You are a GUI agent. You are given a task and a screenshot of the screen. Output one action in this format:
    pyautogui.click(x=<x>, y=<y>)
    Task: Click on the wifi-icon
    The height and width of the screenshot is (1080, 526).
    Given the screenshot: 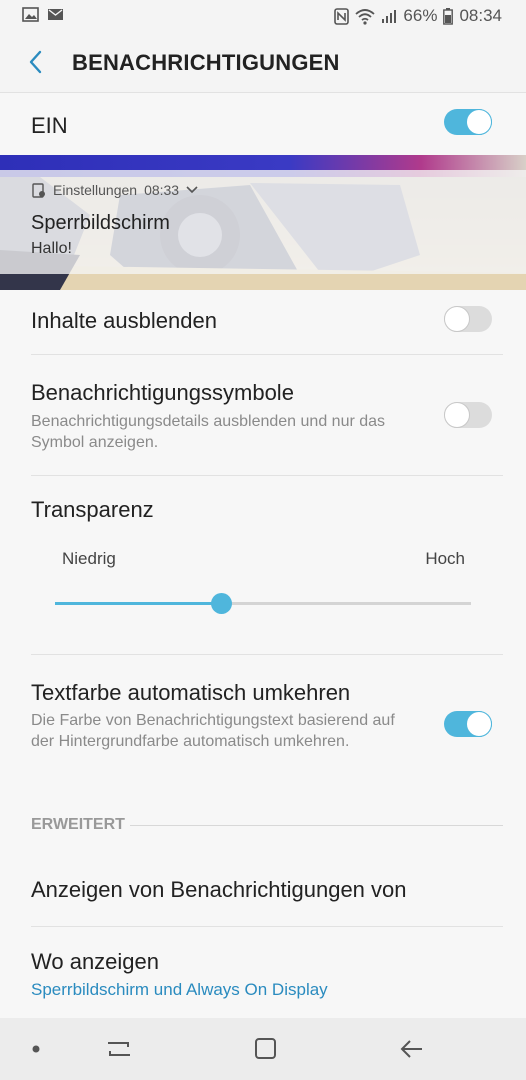 What is the action you would take?
    pyautogui.click(x=365, y=16)
    